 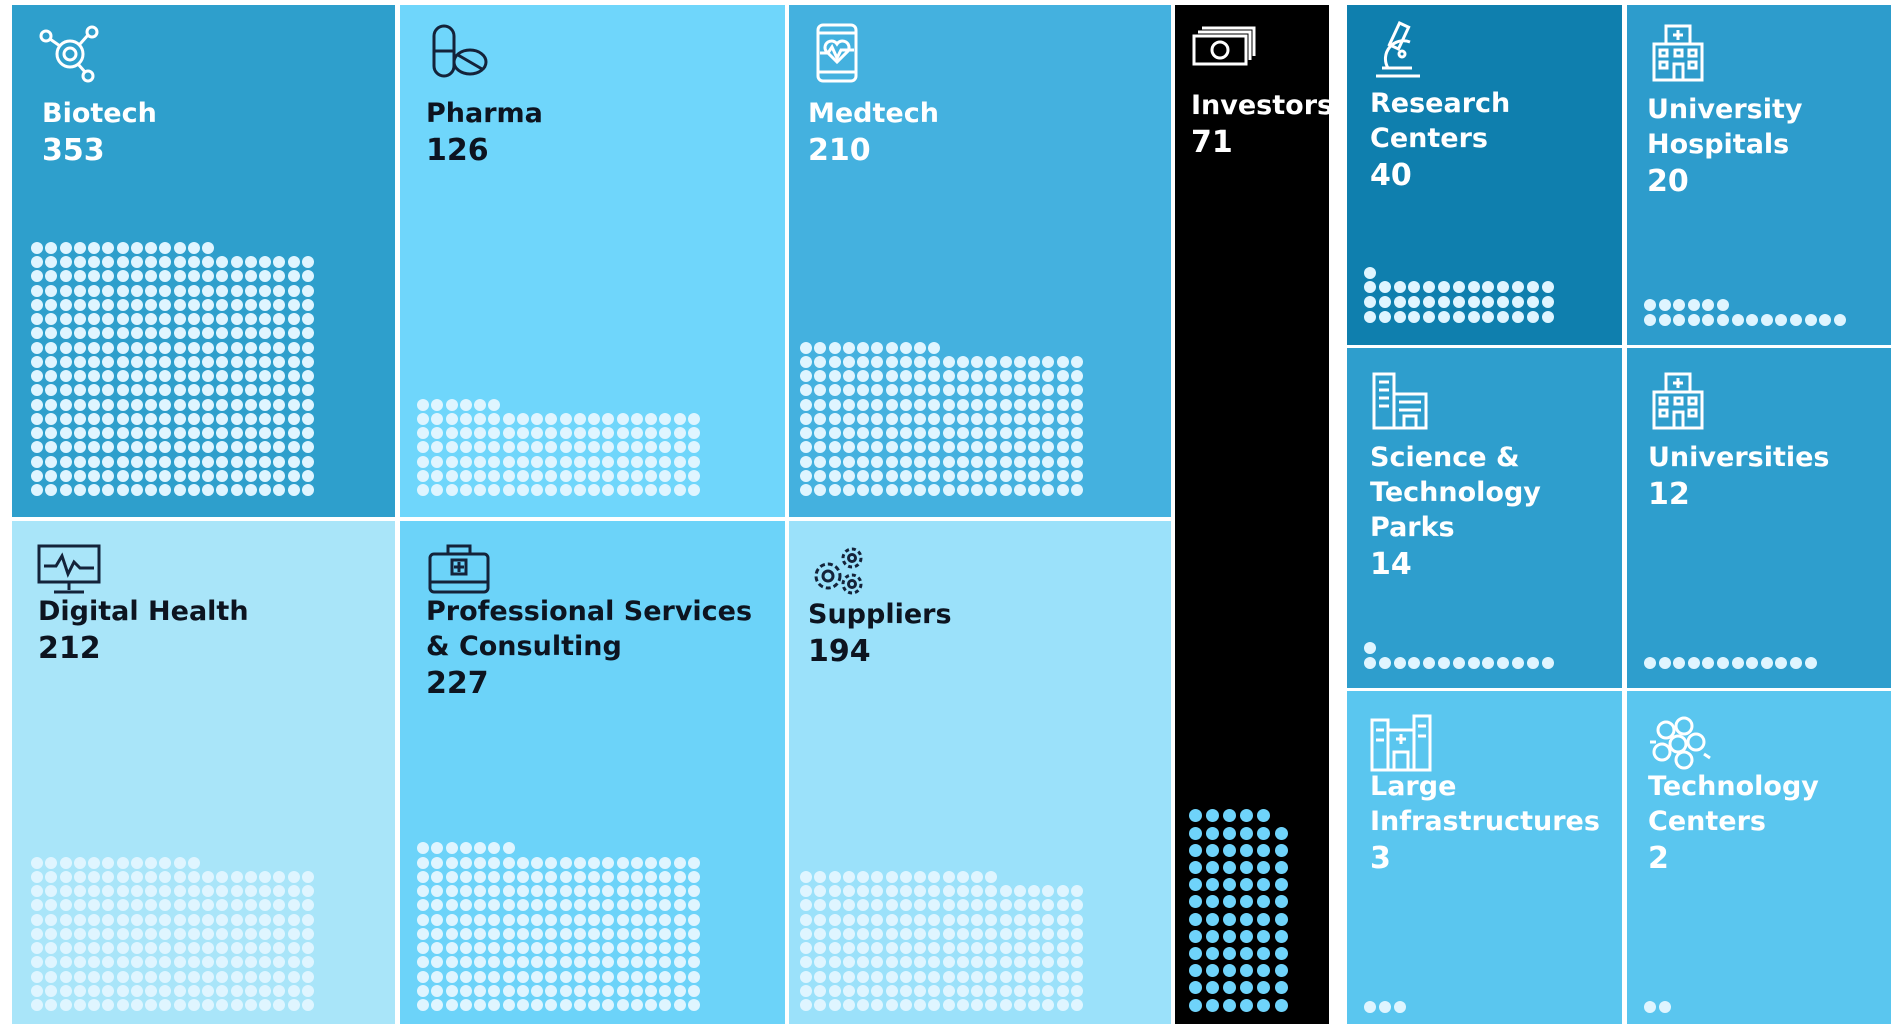 What do you see at coordinates (459, 571) in the screenshot?
I see `briefcase-medical-icon` at bounding box center [459, 571].